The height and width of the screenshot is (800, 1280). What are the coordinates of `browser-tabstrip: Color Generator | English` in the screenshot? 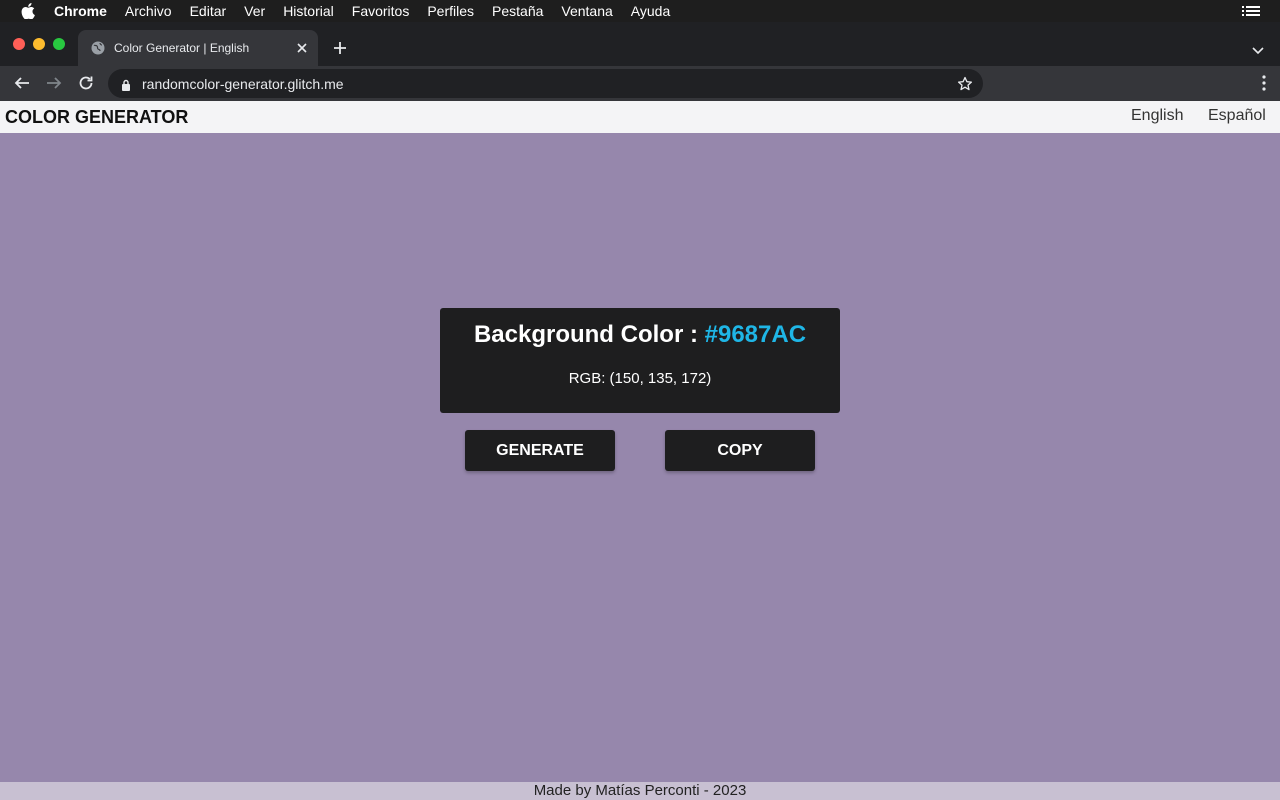 It's located at (640, 44).